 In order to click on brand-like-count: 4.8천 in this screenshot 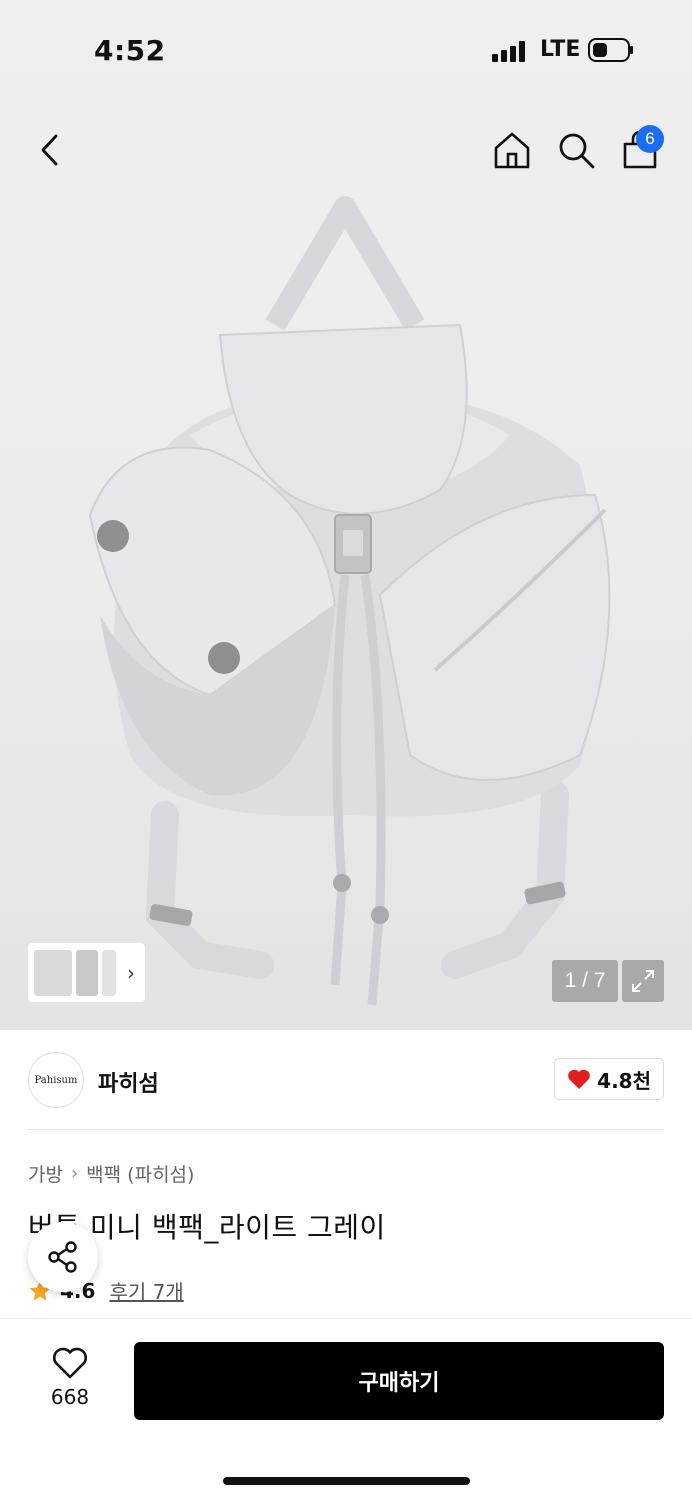, I will do `click(624, 1080)`.